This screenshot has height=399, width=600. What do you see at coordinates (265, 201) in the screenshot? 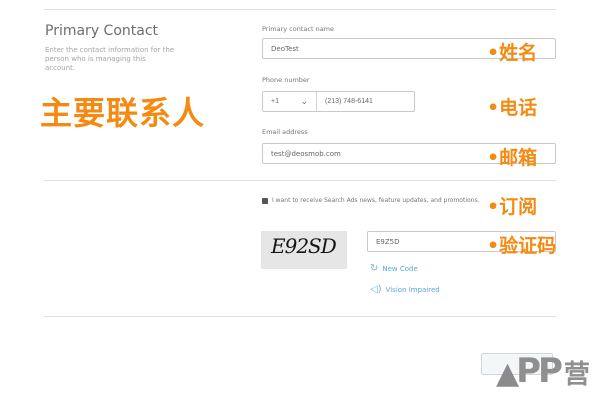
I see `newsletter-checkbox` at bounding box center [265, 201].